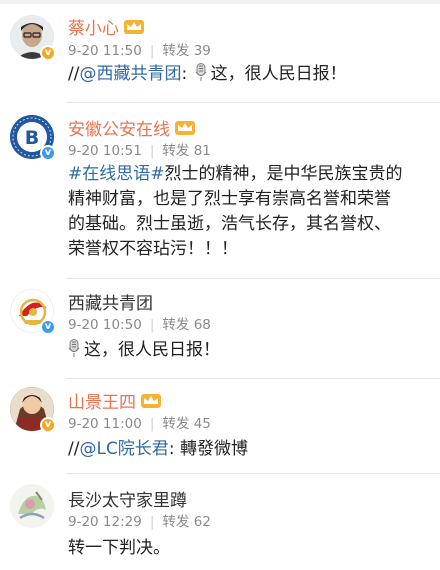 This screenshot has height=570, width=440. I want to click on mention-link: @LC院长君, so click(123, 449).